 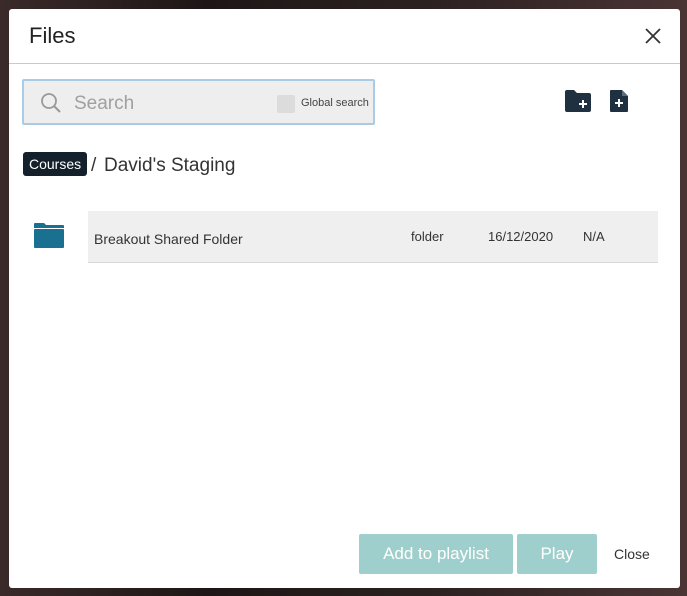 What do you see at coordinates (344, 36) in the screenshot?
I see `dialog-header: Files` at bounding box center [344, 36].